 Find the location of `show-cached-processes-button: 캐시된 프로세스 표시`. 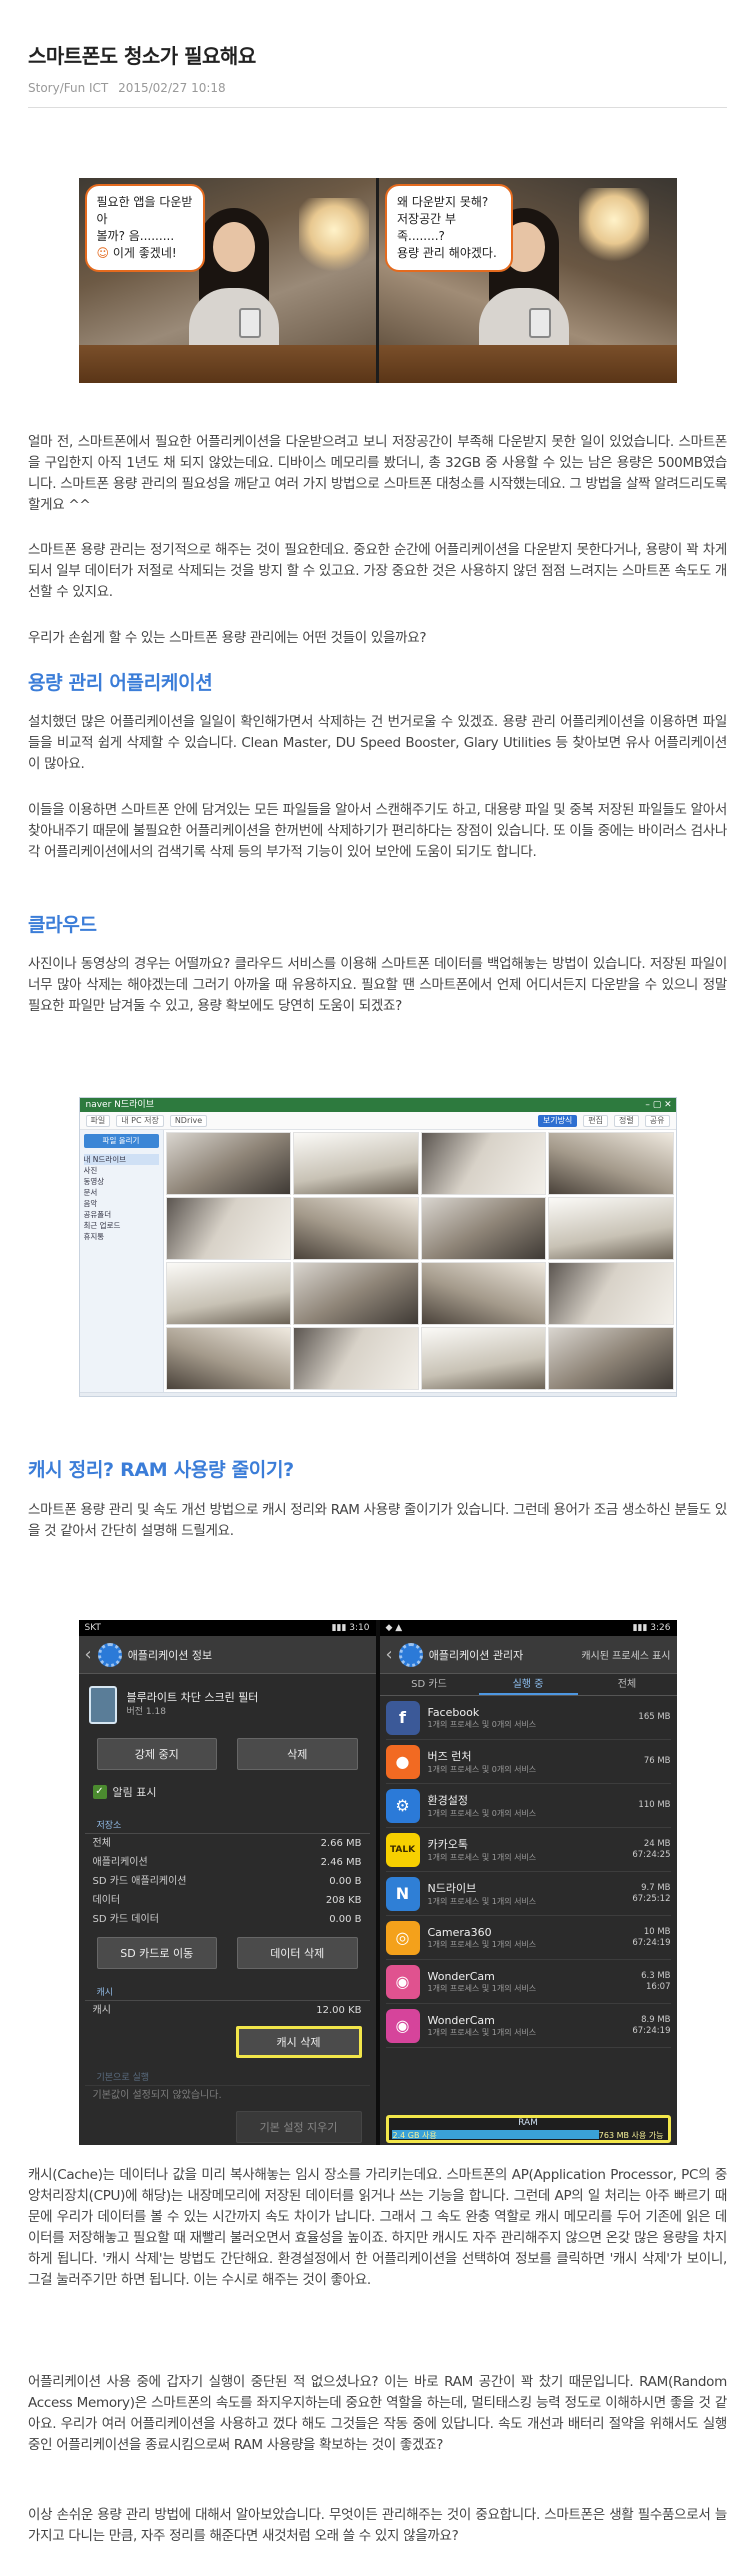

show-cached-processes-button: 캐시된 프로세스 표시 is located at coordinates (625, 1654).